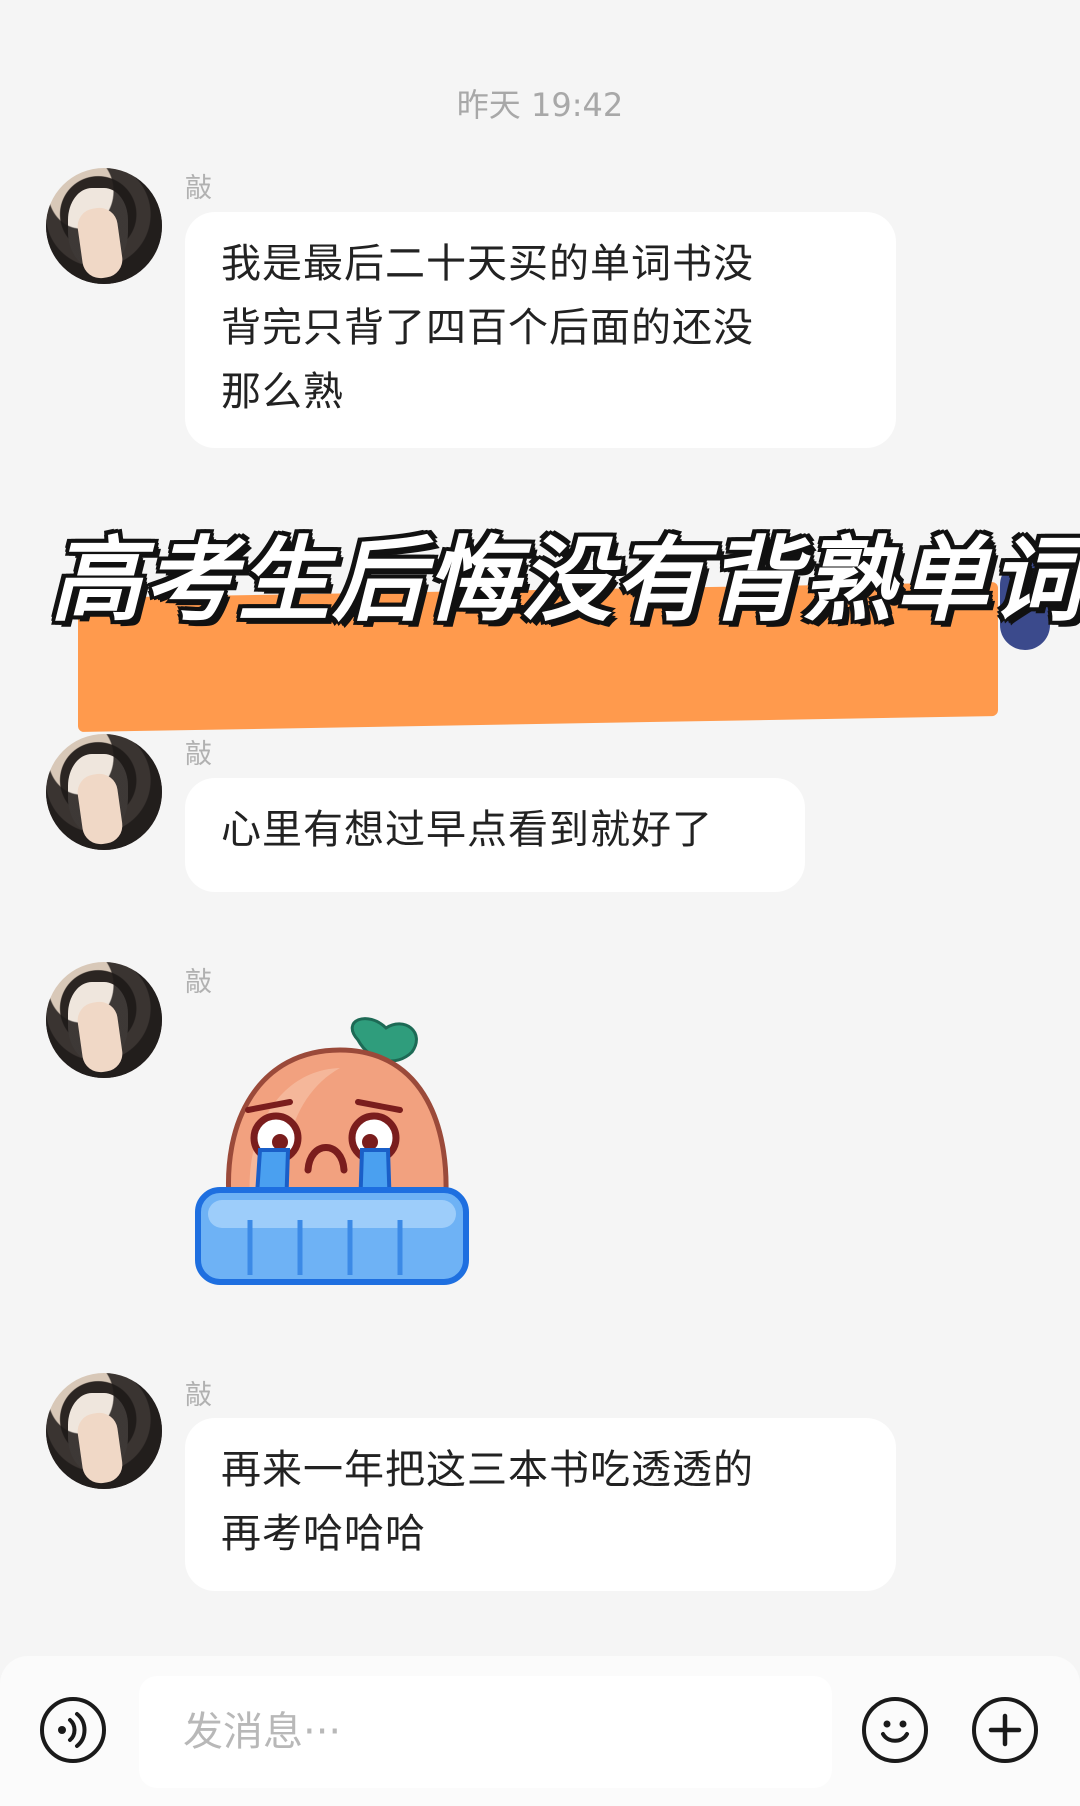 The height and width of the screenshot is (1806, 1080). What do you see at coordinates (895, 1730) in the screenshot?
I see `emoji-icon` at bounding box center [895, 1730].